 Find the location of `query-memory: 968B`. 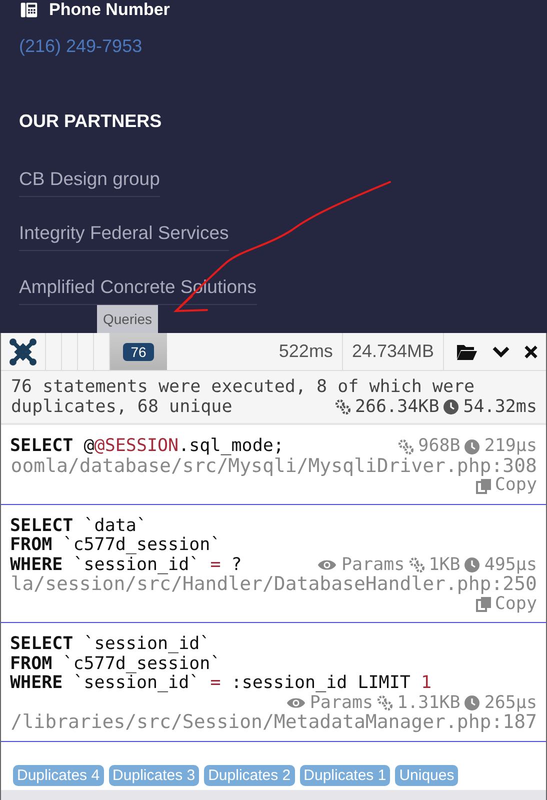

query-memory: 968B is located at coordinates (439, 446).